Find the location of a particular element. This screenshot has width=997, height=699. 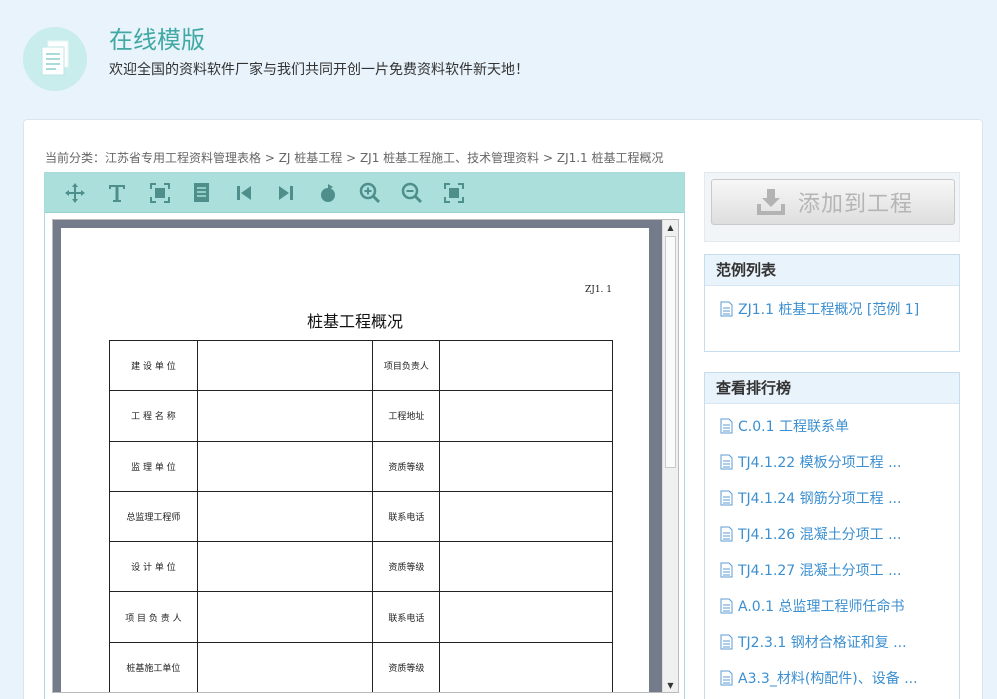

add-to-project-button: 添加到工程 is located at coordinates (833, 202).